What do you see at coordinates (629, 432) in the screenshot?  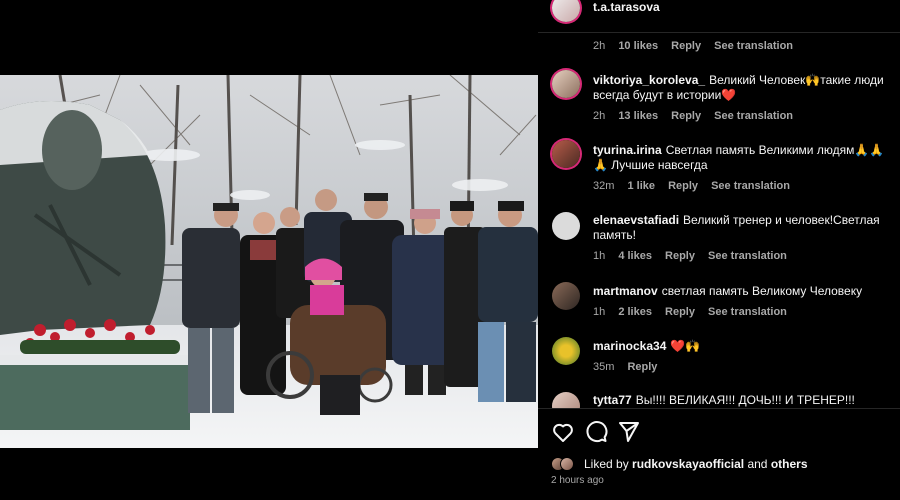 I see `share-icon` at bounding box center [629, 432].